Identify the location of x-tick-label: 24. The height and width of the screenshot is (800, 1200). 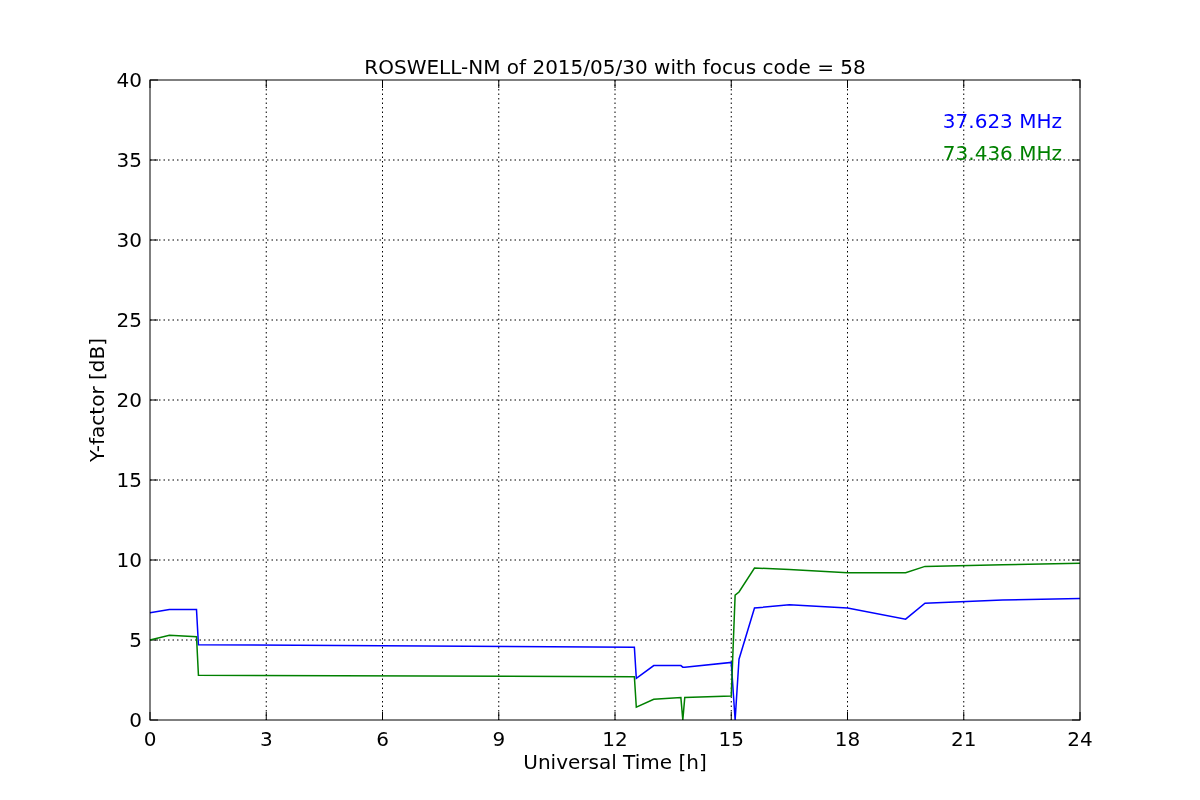
(1080, 739).